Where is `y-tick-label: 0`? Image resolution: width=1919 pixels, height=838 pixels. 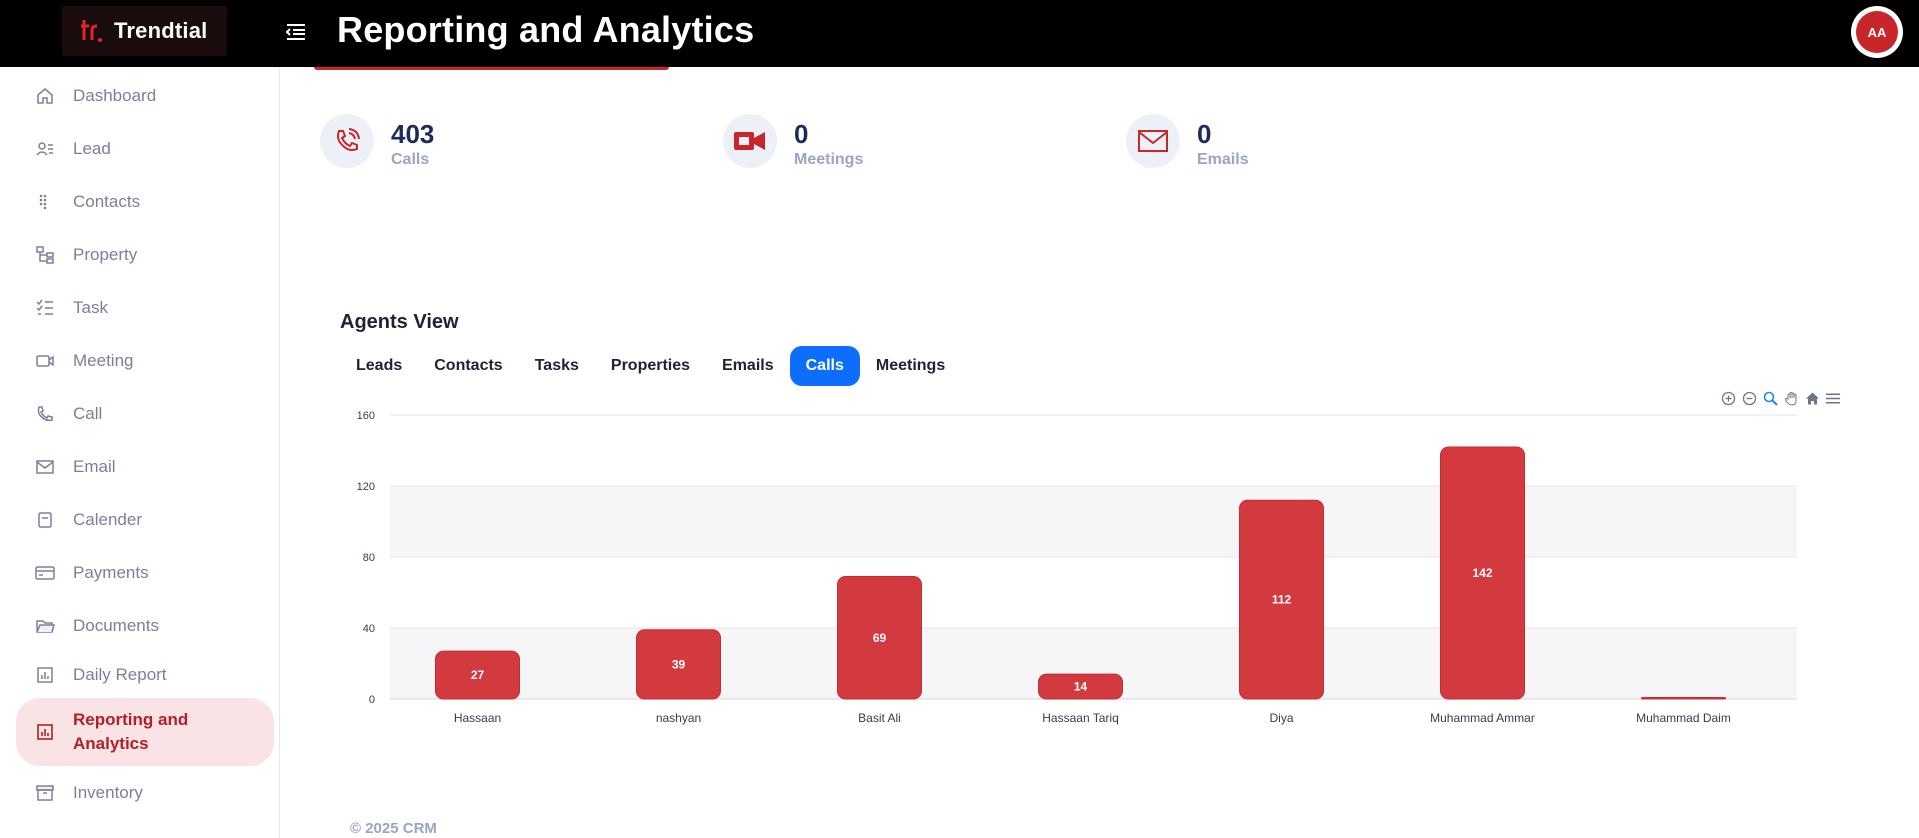 y-tick-label: 0 is located at coordinates (372, 700).